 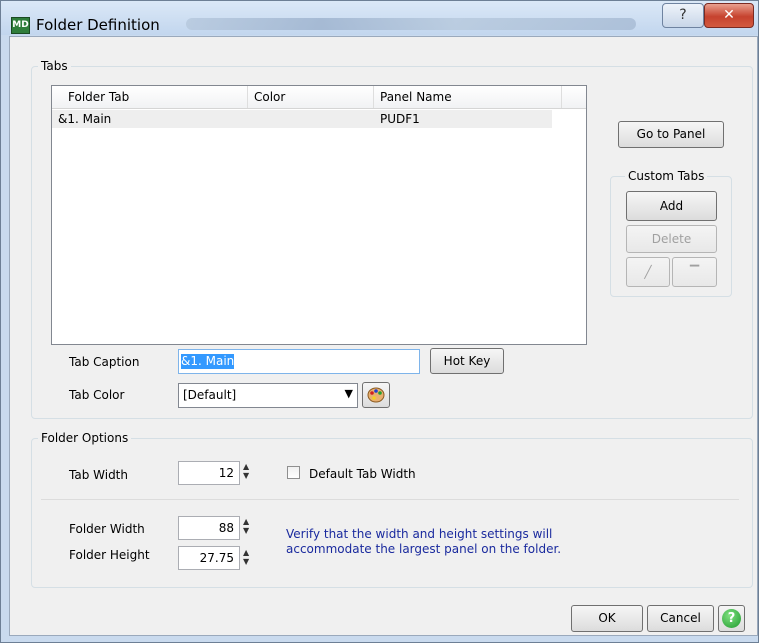 What do you see at coordinates (209, 558) in the screenshot?
I see `folder-height-input: 27.75` at bounding box center [209, 558].